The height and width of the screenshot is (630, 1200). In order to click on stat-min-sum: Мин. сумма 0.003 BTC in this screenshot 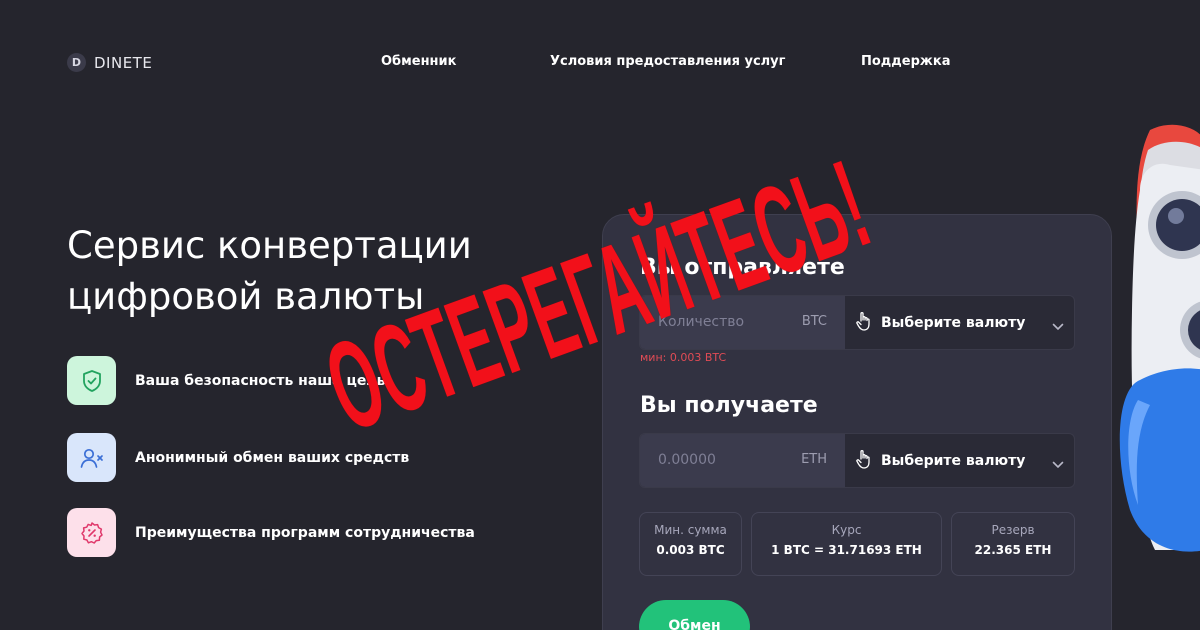, I will do `click(690, 544)`.